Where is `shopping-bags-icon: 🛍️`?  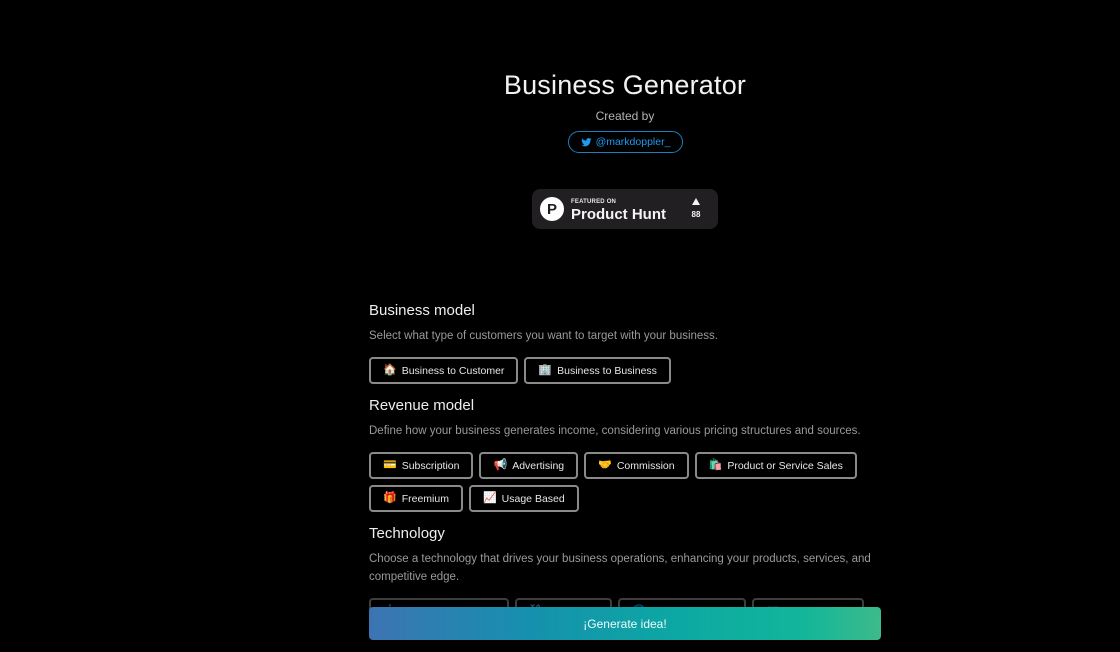
shopping-bags-icon: 🛍️ is located at coordinates (715, 465).